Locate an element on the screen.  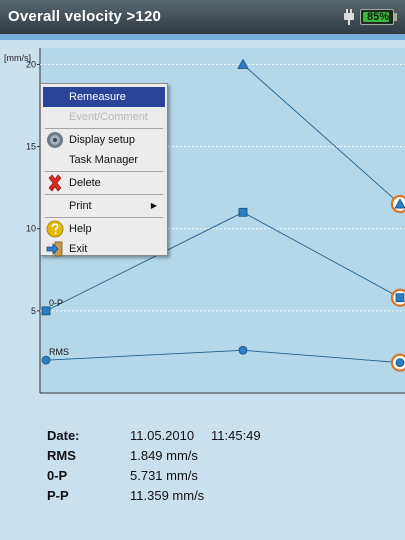
settings-disc-icon is located at coordinates (55, 140).